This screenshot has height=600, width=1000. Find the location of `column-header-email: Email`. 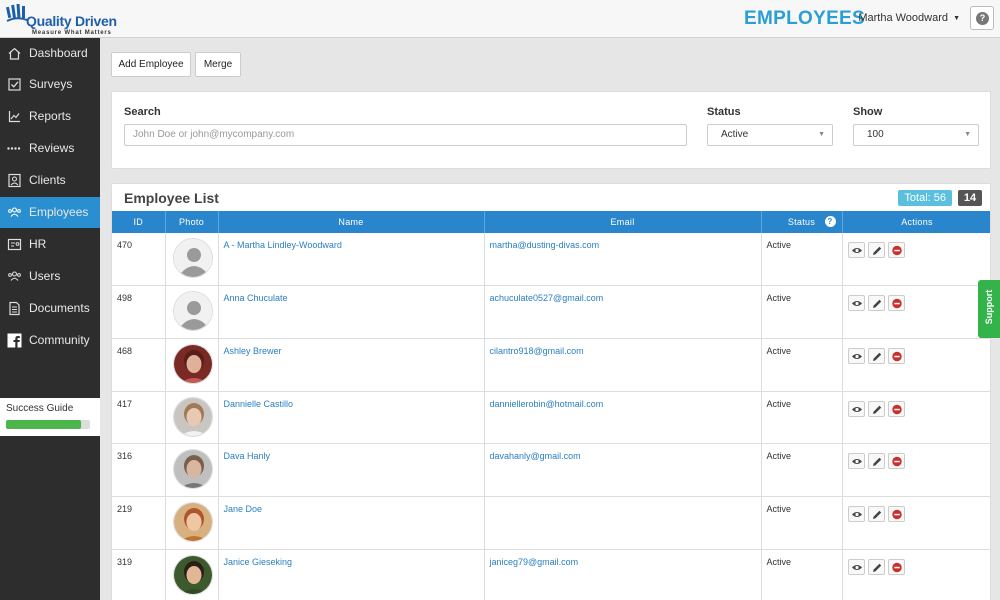

column-header-email: Email is located at coordinates (623, 222).